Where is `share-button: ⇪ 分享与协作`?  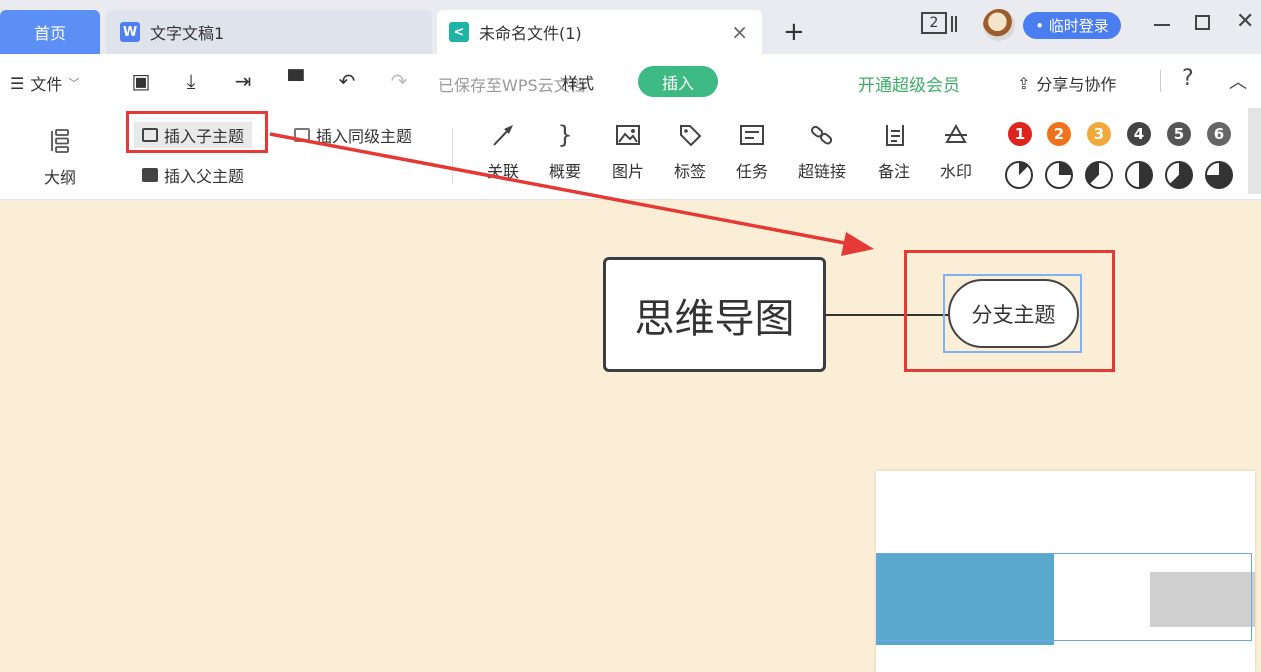 share-button: ⇪ 分享与协作 is located at coordinates (1066, 83).